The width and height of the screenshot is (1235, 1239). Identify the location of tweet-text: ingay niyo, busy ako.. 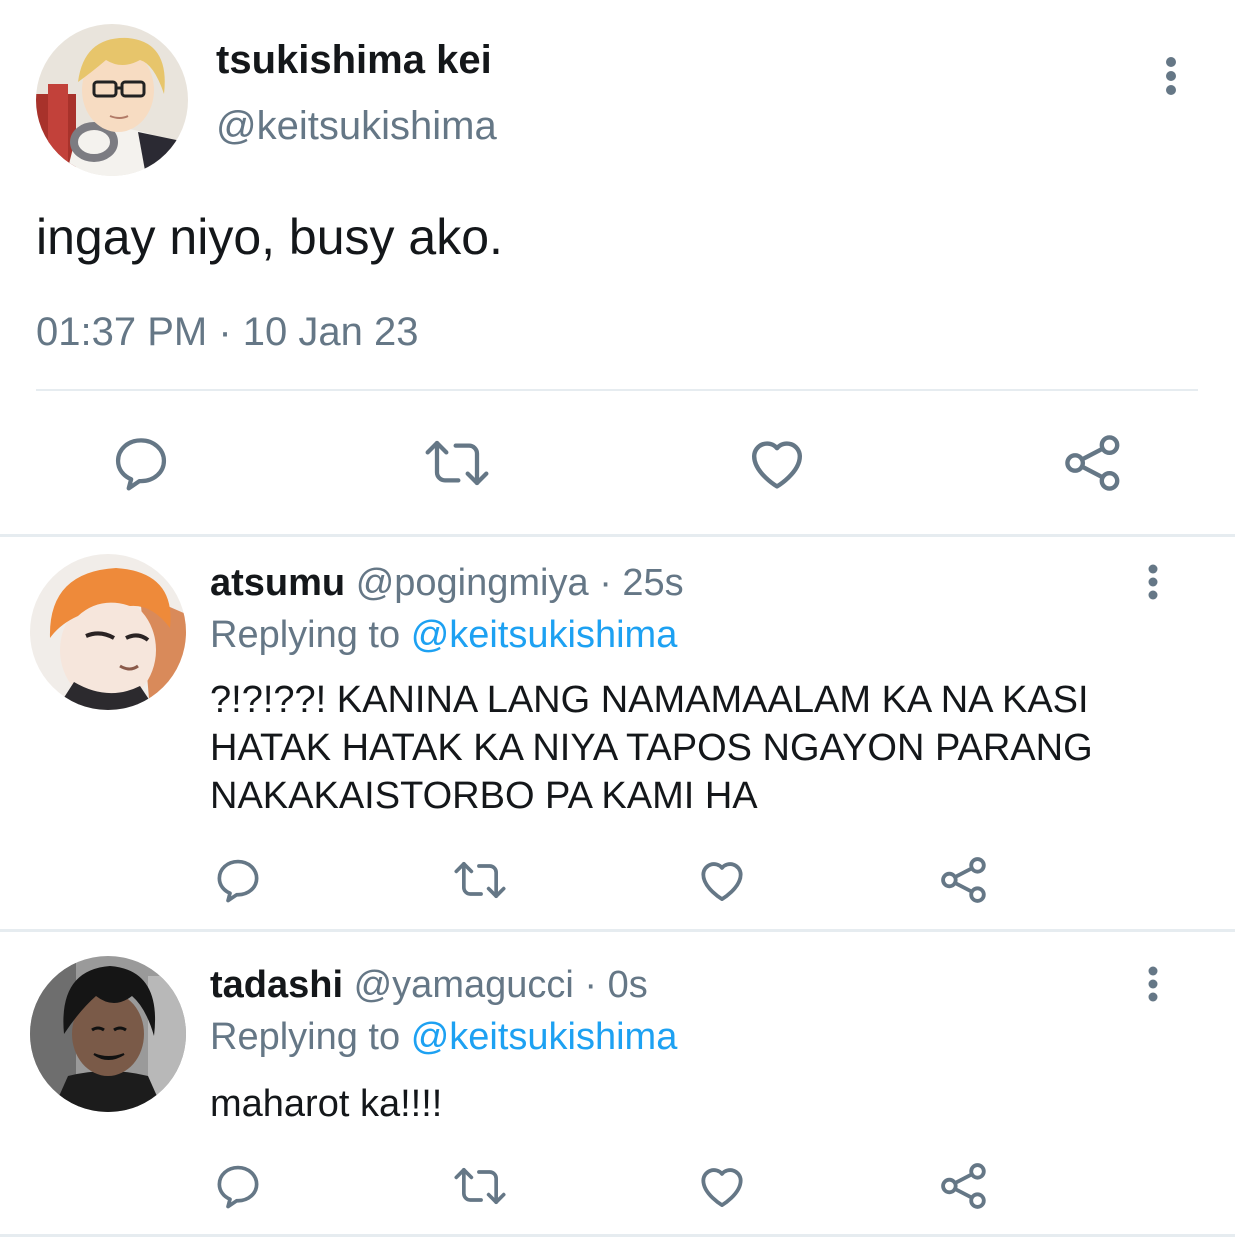
(269, 237).